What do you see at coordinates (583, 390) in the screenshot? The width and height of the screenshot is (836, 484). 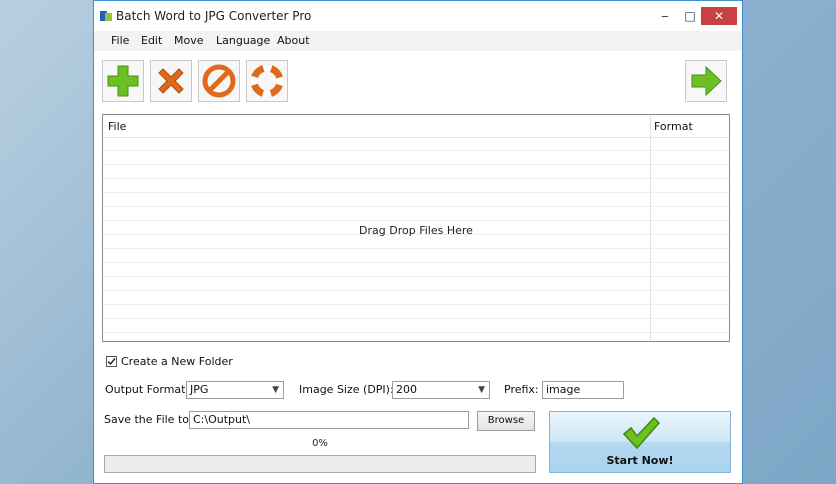 I see `prefix-input: image` at bounding box center [583, 390].